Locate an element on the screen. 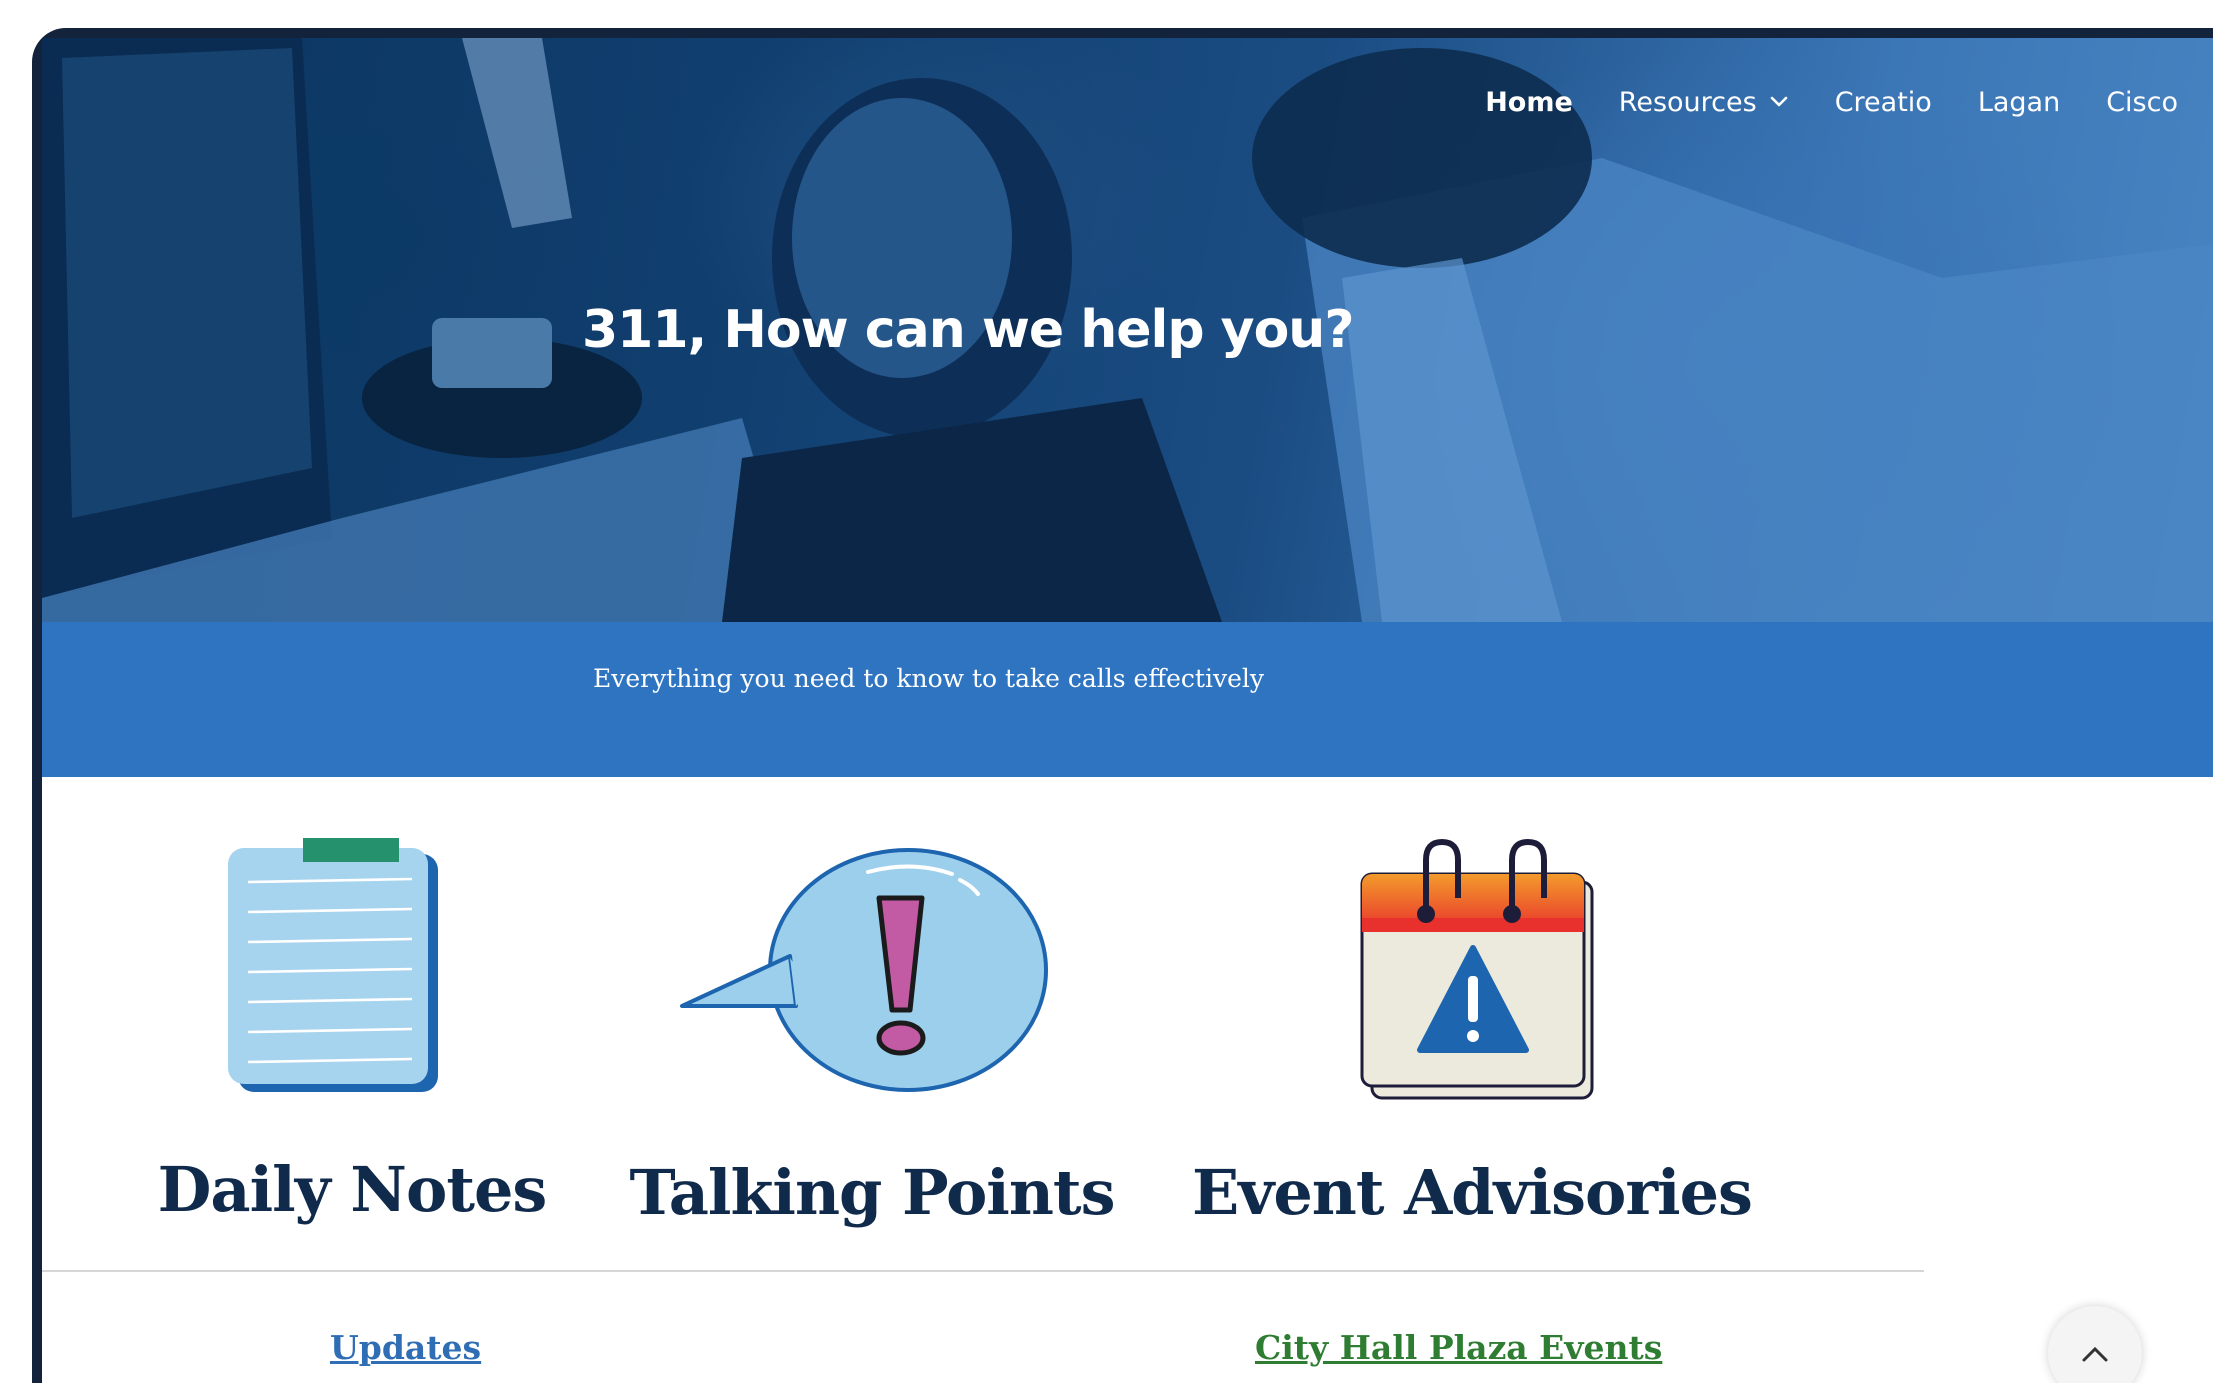 The height and width of the screenshot is (1383, 2213). speech-bubble-exclamation-icon is located at coordinates (864, 970).